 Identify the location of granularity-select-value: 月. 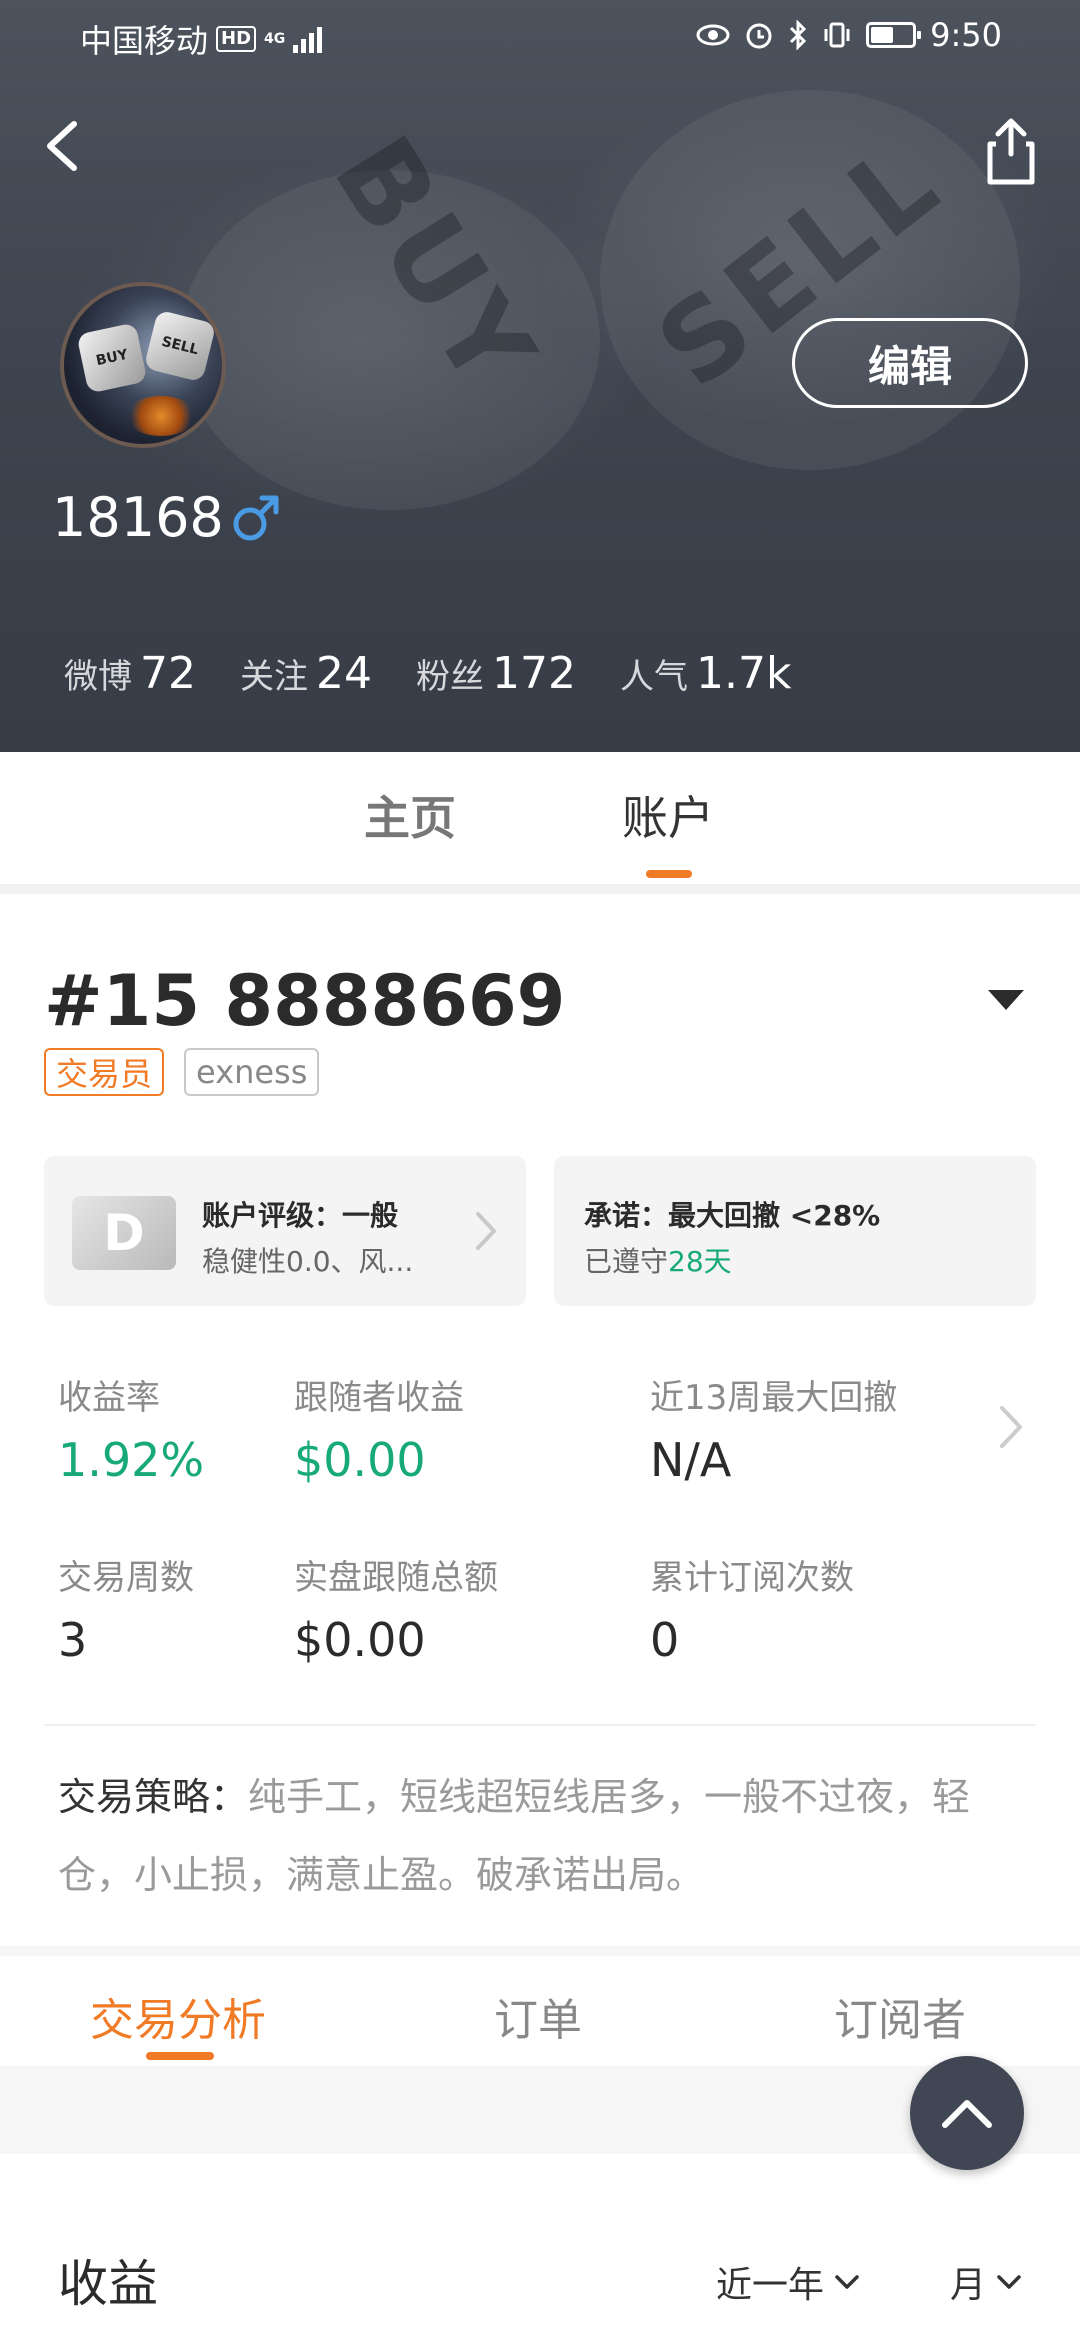
(968, 2285).